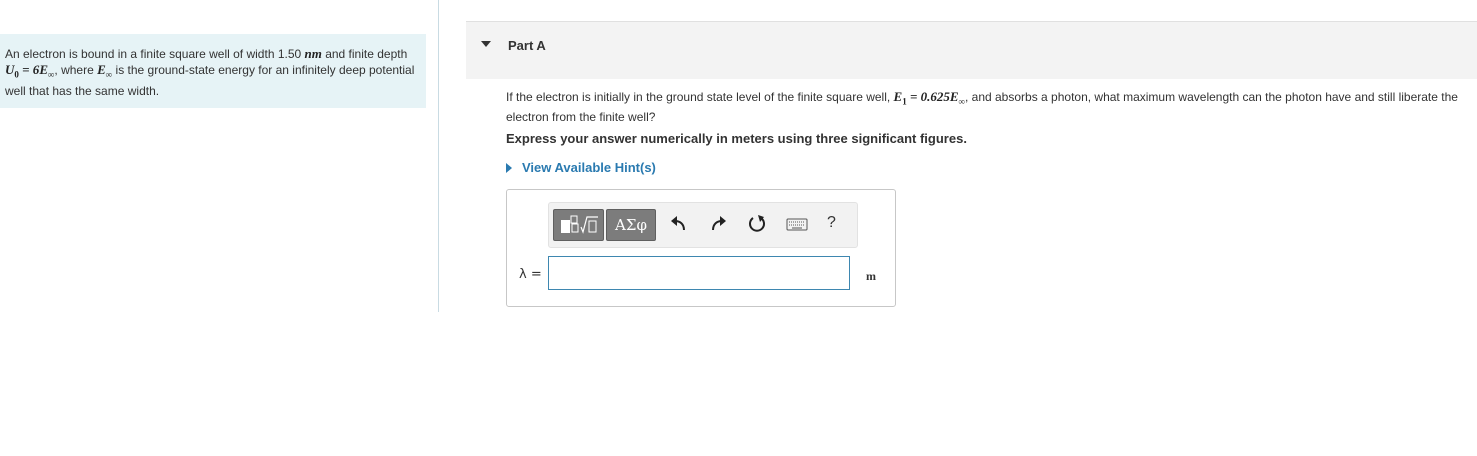  What do you see at coordinates (871, 276) in the screenshot?
I see `answer-unit: m` at bounding box center [871, 276].